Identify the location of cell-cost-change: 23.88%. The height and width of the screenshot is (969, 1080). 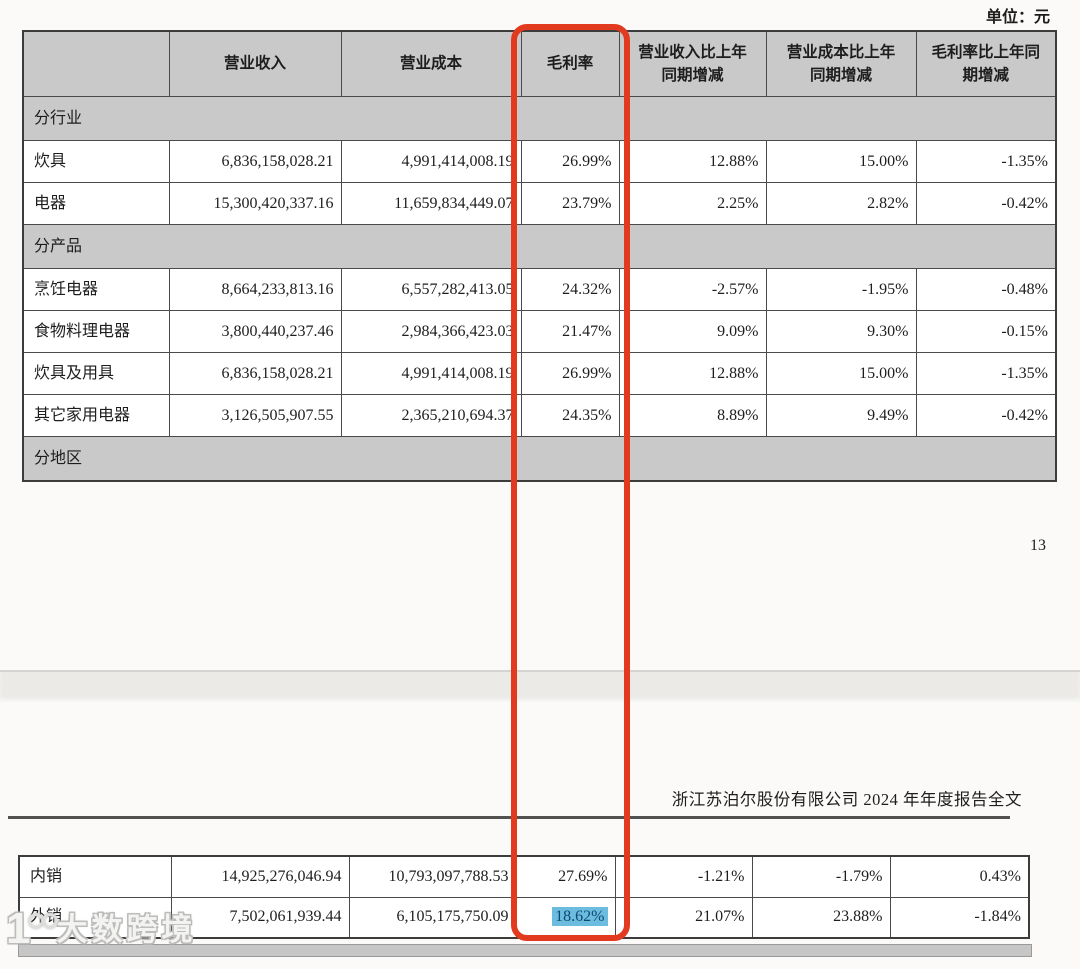
(821, 917).